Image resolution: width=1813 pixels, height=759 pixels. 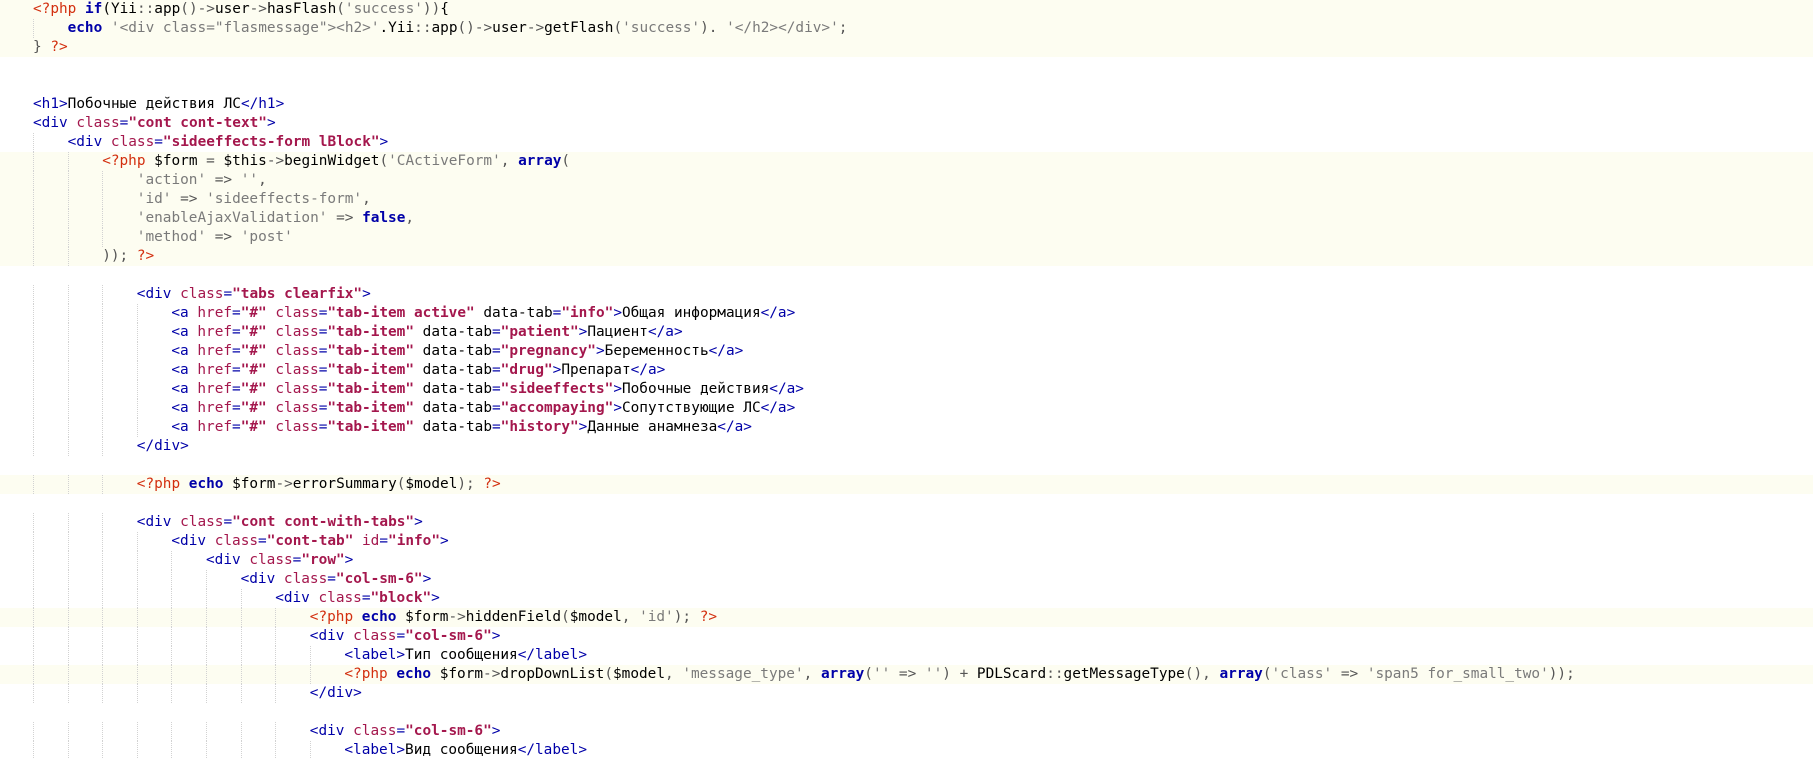 I want to click on identifier-token: errorSummary, so click(x=344, y=484).